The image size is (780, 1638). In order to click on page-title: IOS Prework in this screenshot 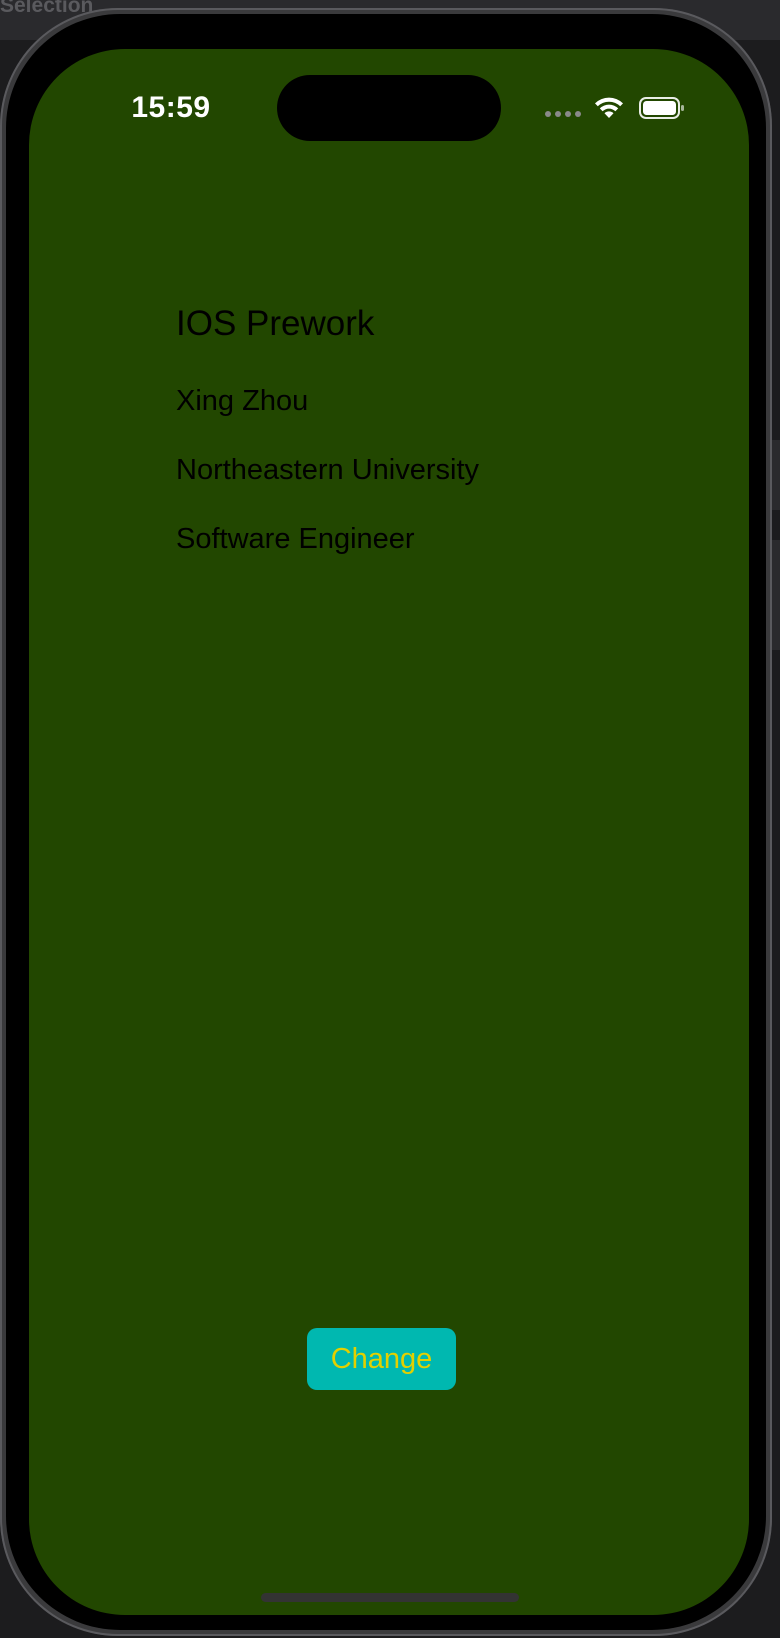, I will do `click(275, 323)`.